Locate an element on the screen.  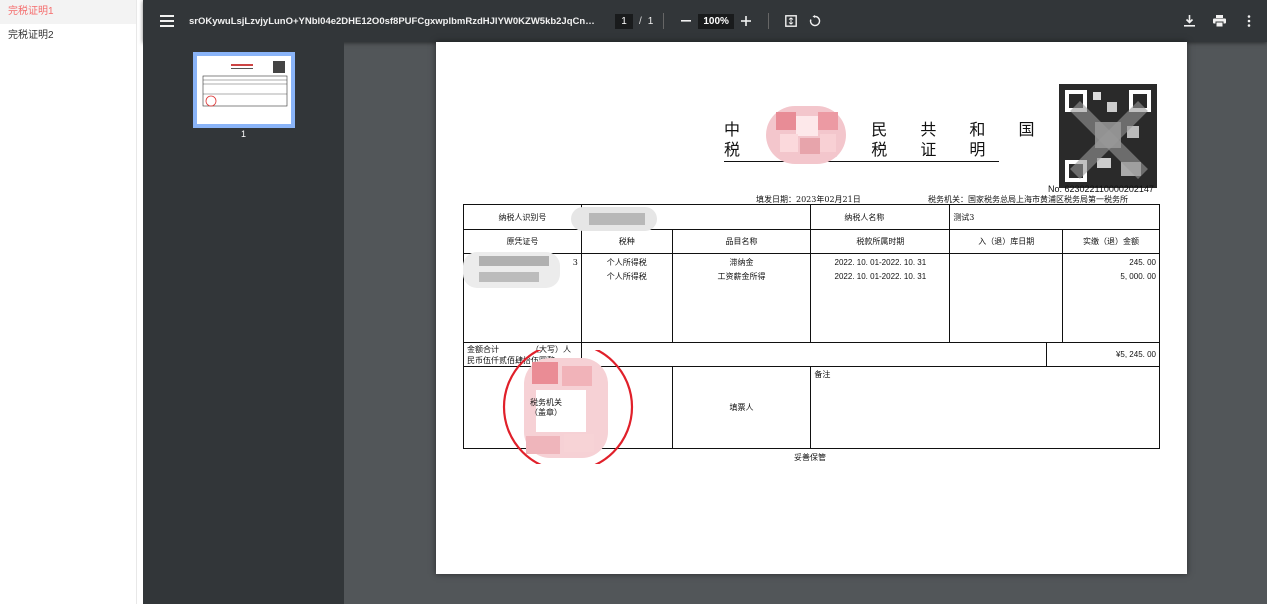
row-1-amount: 245. 00 is located at coordinates (1142, 262).